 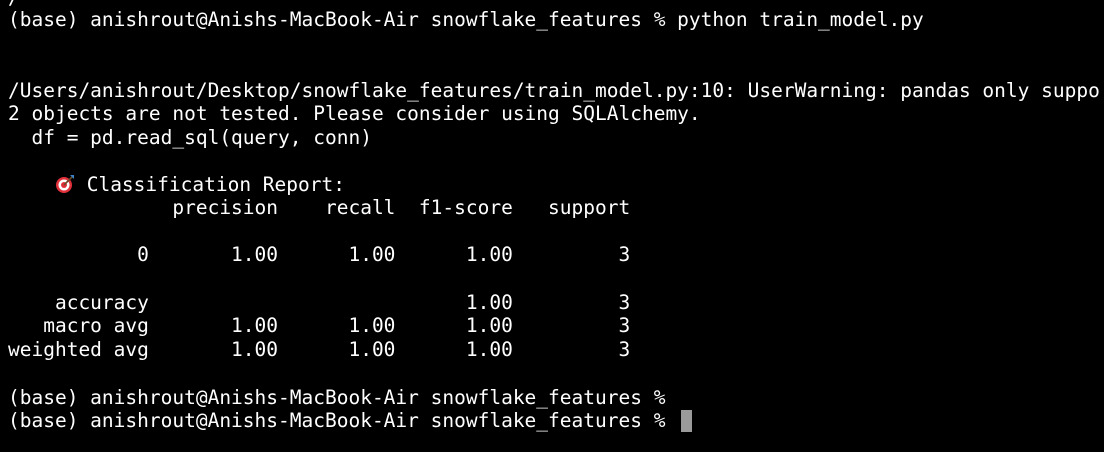 I want to click on table-header: precision recall f1-score support, so click(x=319, y=207).